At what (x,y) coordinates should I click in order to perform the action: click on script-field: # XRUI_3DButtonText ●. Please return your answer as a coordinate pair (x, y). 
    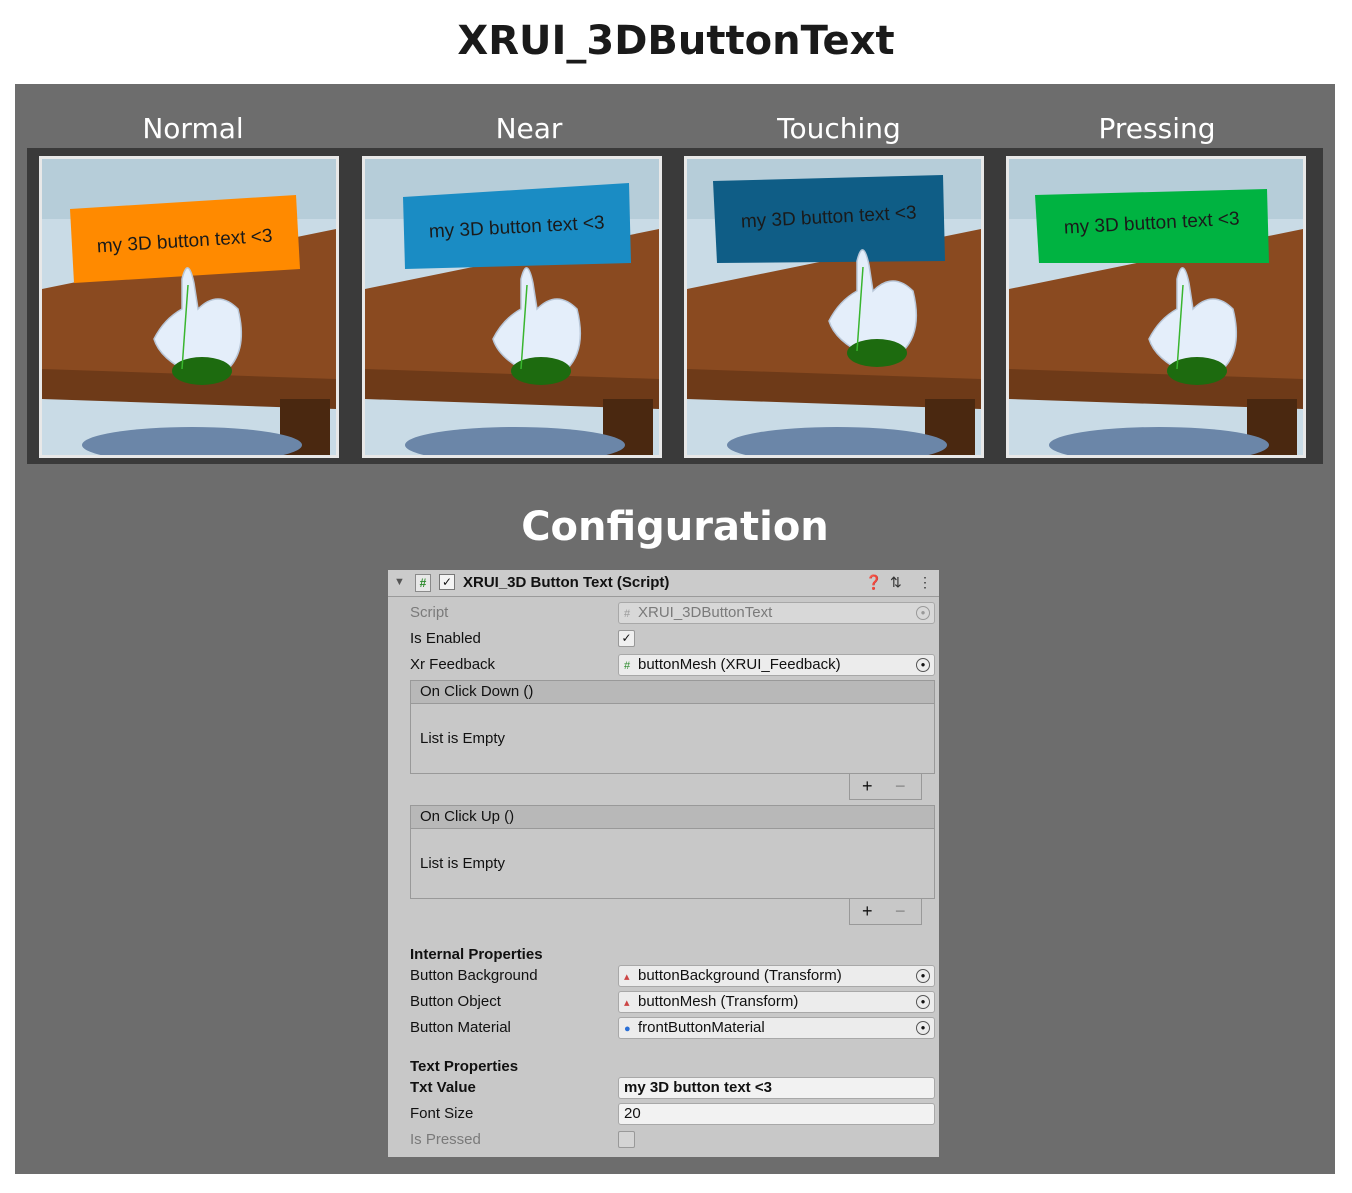
    Looking at the image, I should click on (776, 613).